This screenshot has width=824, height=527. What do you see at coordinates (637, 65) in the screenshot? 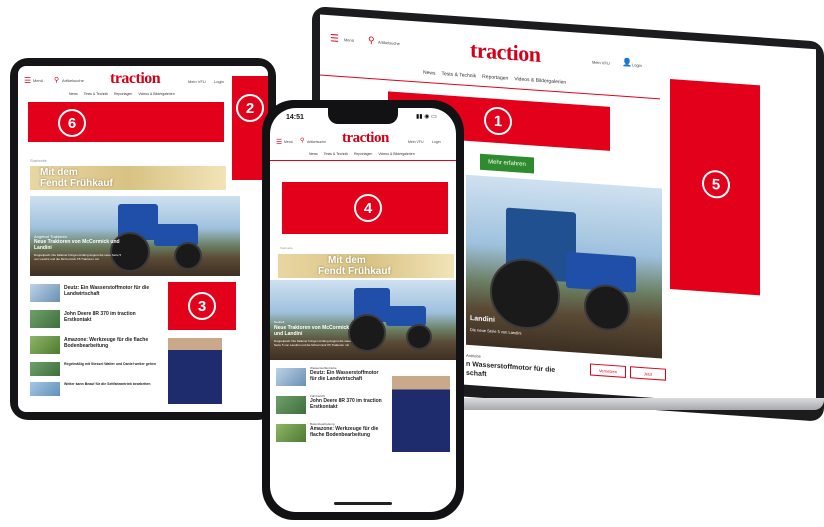
I see `login-label: Login` at bounding box center [637, 65].